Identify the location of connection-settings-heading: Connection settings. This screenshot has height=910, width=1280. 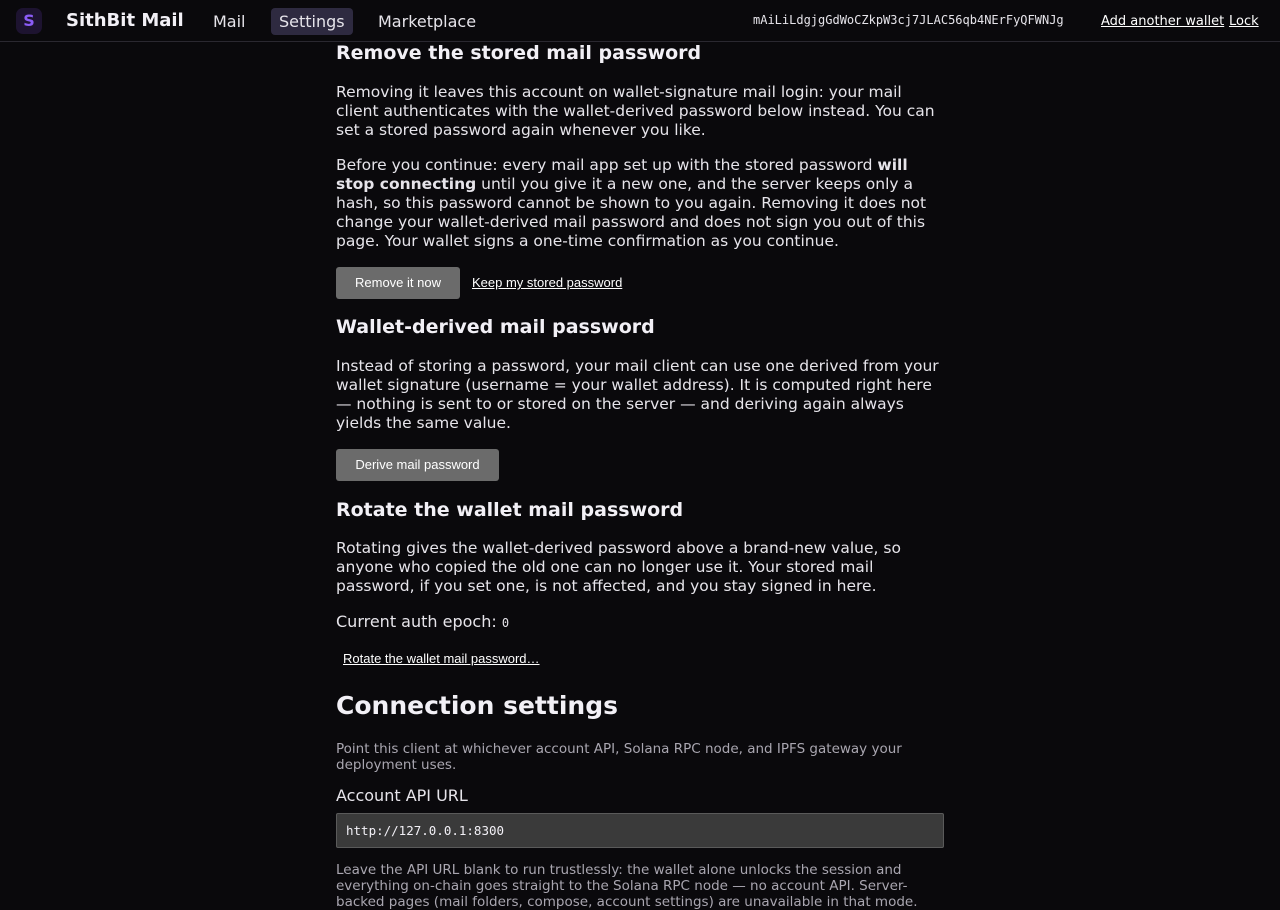
(477, 705).